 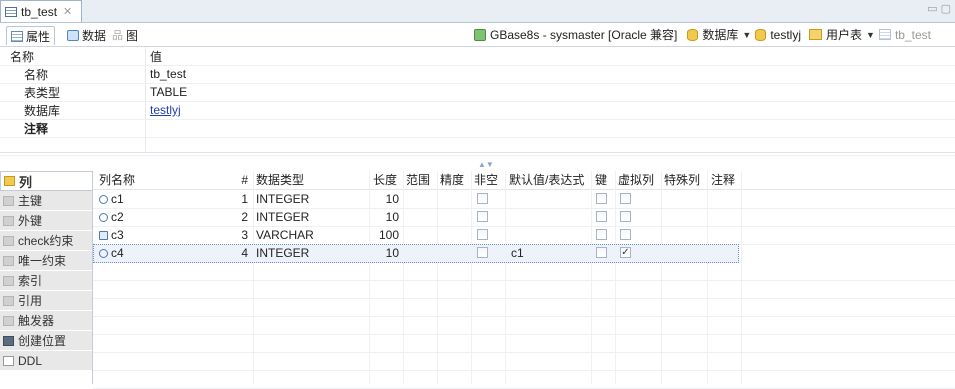 What do you see at coordinates (46, 361) in the screenshot?
I see `sidenav-item-ddl: DDL` at bounding box center [46, 361].